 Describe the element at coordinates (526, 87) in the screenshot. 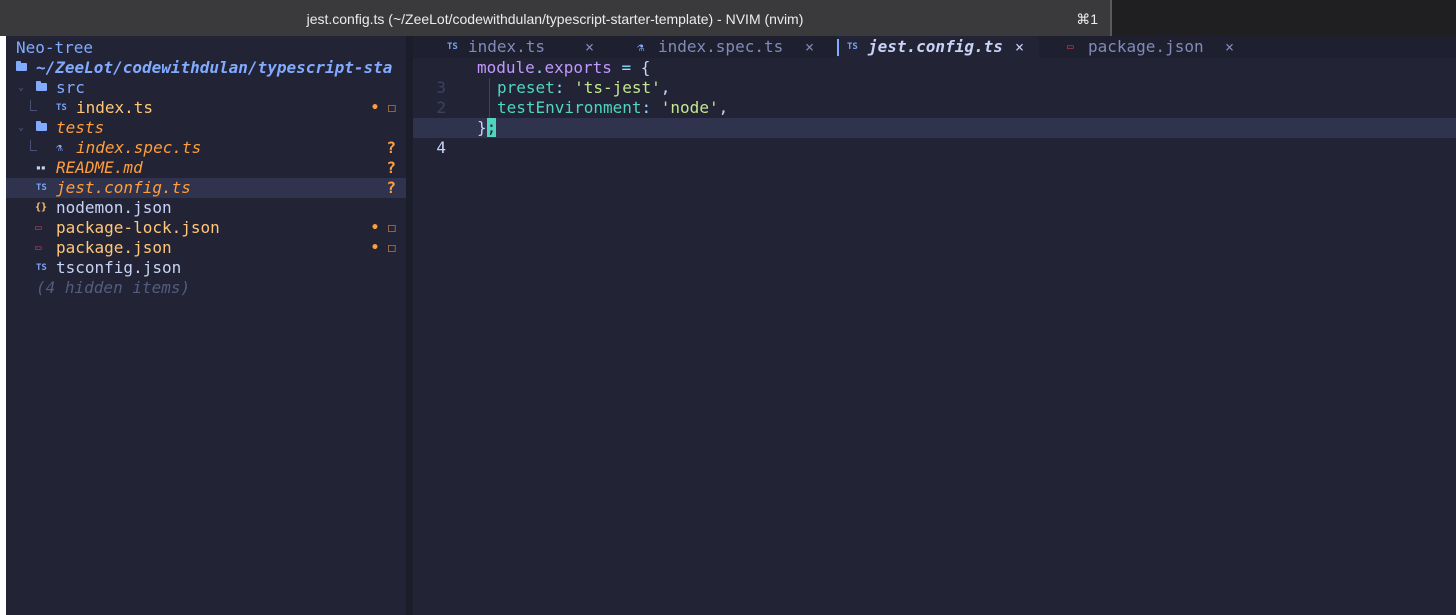

I see `code-token: preset` at that location.